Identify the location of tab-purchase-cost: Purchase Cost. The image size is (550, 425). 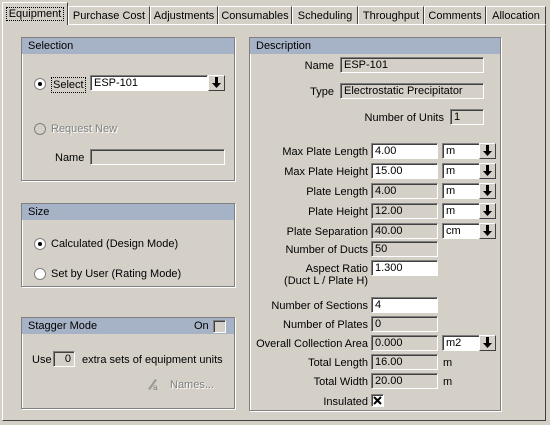
(109, 15).